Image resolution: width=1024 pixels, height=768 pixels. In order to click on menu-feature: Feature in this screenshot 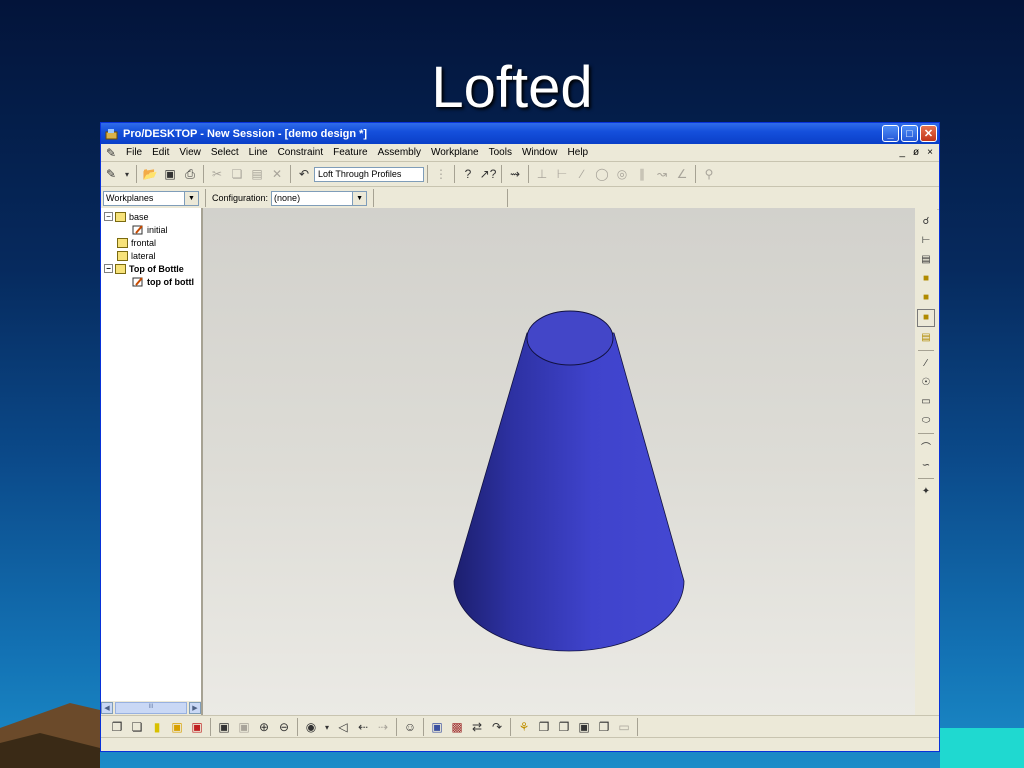, I will do `click(350, 152)`.